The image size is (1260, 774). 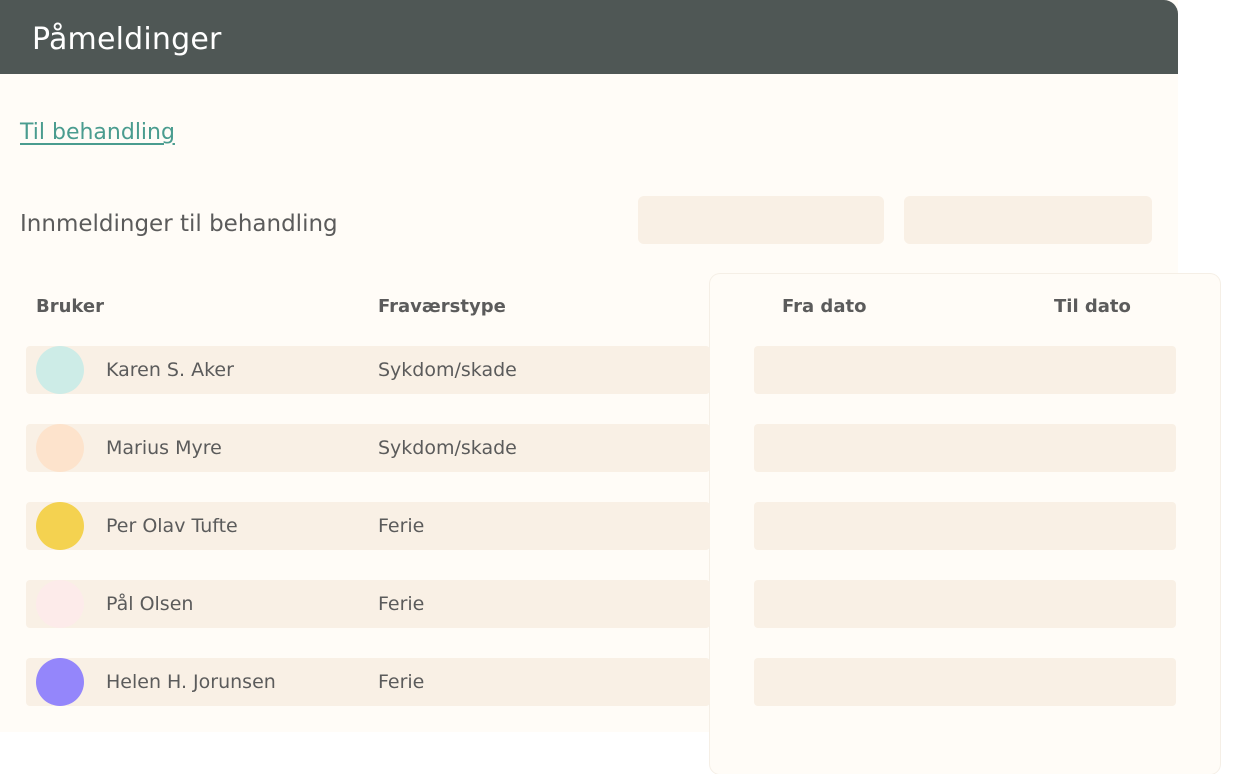 I want to click on table-row: Karen S. Aker Sykdom/skade, so click(x=368, y=370).